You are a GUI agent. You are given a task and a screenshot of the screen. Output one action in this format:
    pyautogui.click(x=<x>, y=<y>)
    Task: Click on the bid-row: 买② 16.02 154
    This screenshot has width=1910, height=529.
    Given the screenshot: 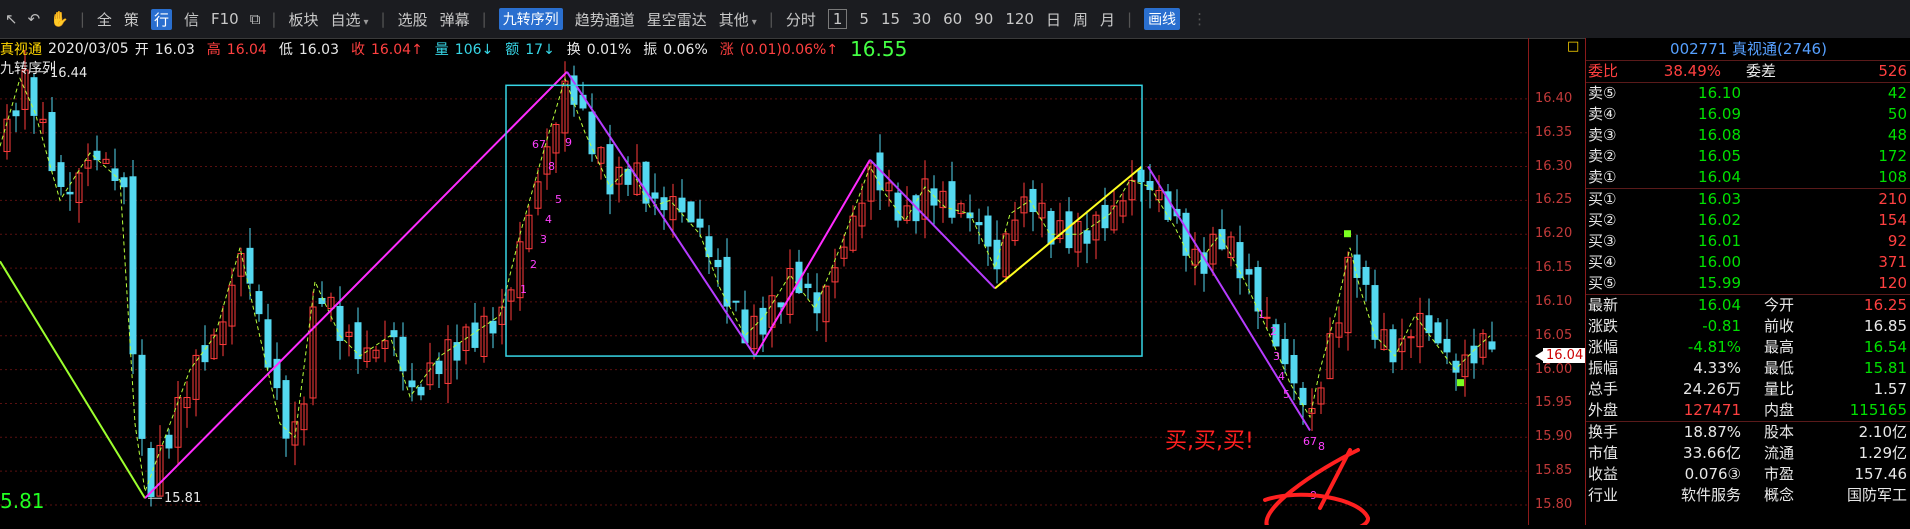 What is the action you would take?
    pyautogui.click(x=1748, y=220)
    